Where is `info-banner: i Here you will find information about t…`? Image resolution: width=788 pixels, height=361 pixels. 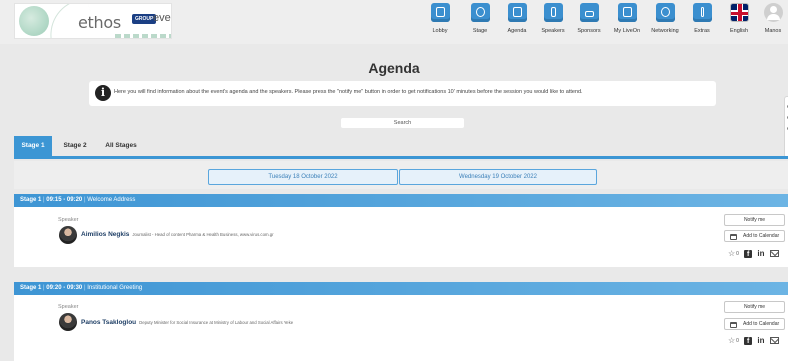
info-banner: i Here you will find information about t… is located at coordinates (402, 93).